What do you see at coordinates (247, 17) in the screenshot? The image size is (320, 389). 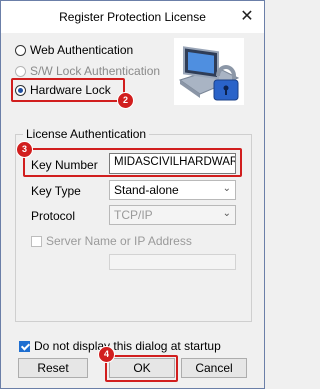 I see `close-icon: ✕` at bounding box center [247, 17].